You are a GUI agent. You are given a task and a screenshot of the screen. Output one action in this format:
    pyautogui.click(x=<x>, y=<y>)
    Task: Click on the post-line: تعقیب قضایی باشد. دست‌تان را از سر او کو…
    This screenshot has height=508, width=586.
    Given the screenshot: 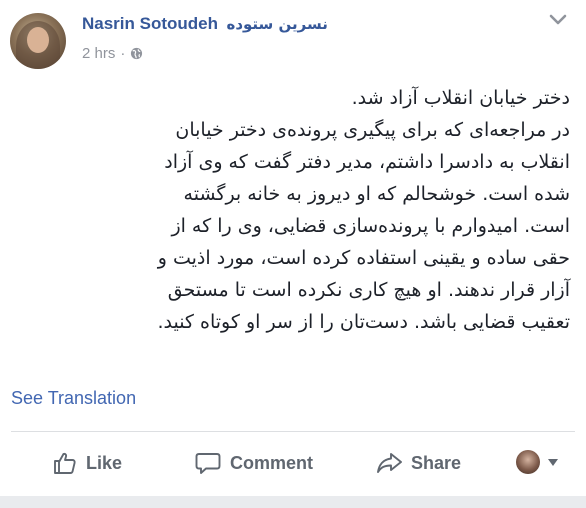 What is the action you would take?
    pyautogui.click(x=363, y=322)
    